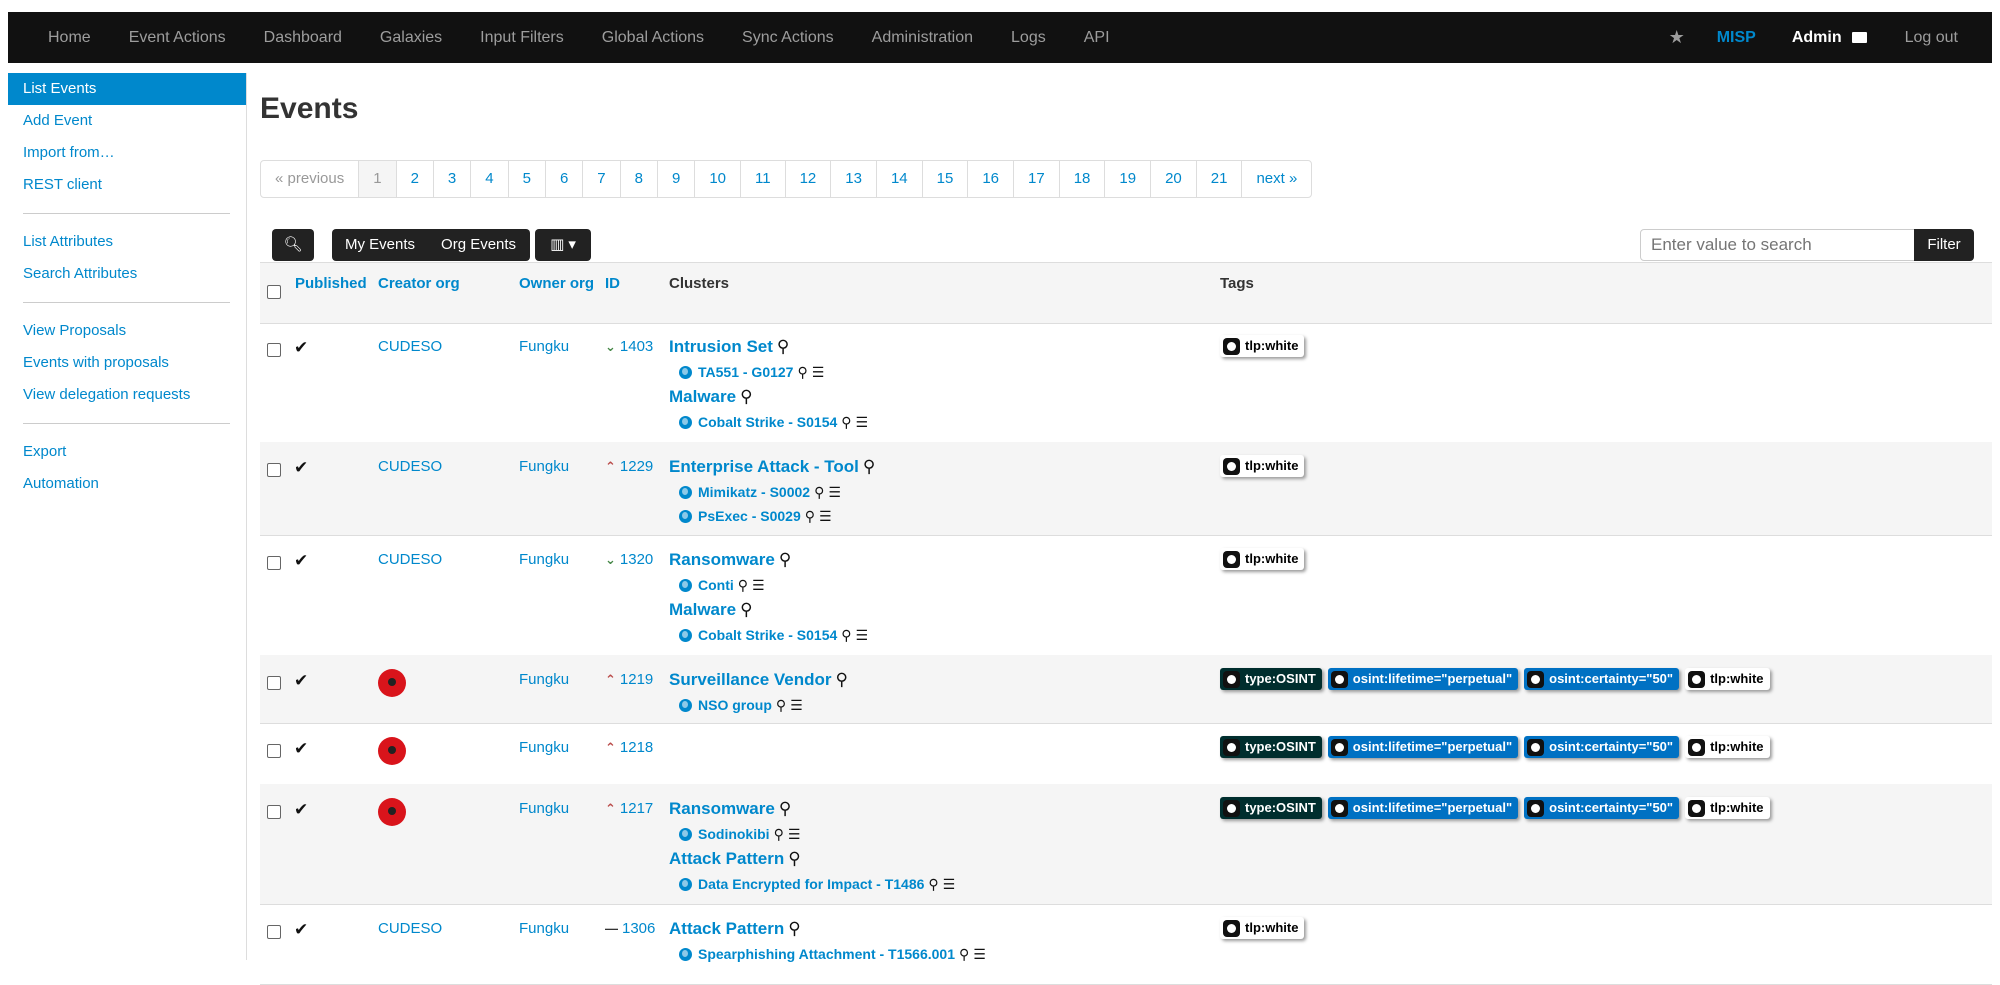  What do you see at coordinates (636, 466) in the screenshot?
I see `event-id: 1229` at bounding box center [636, 466].